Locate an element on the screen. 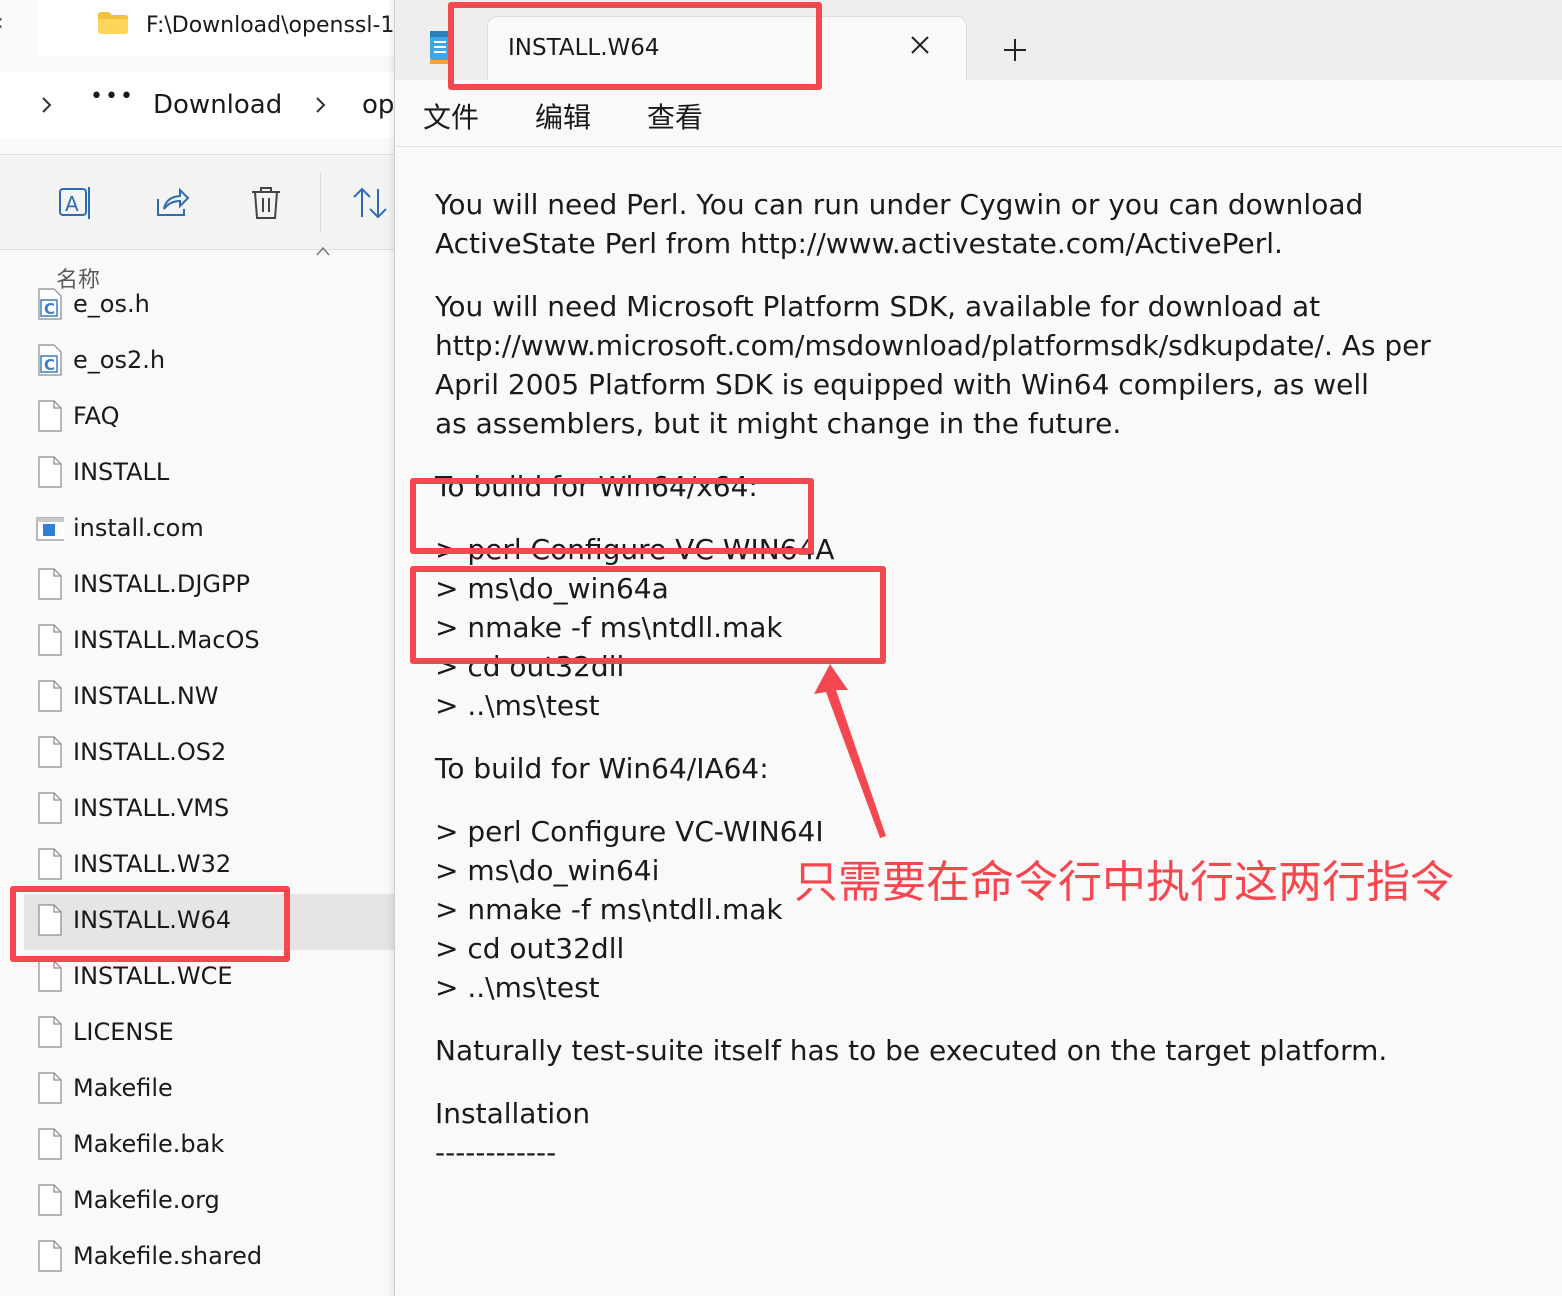 The width and height of the screenshot is (1562, 1296). ia64-command: > cd out32dll is located at coordinates (530, 948).